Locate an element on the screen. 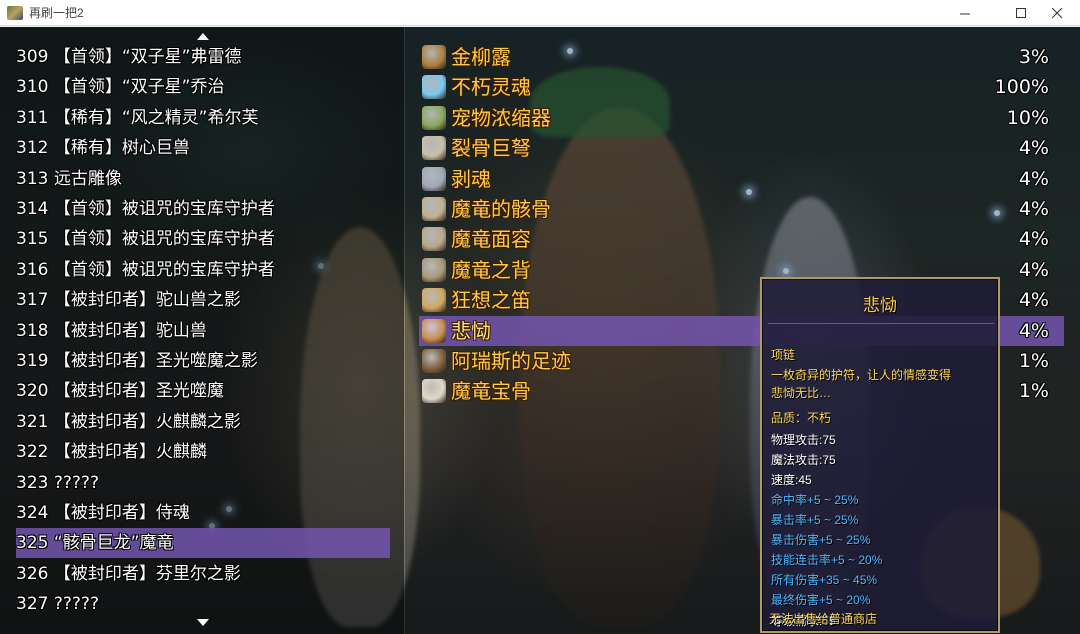 The width and height of the screenshot is (1080, 634). monster-list-item: 318 【被封印者】驼山兽 is located at coordinates (203, 331).